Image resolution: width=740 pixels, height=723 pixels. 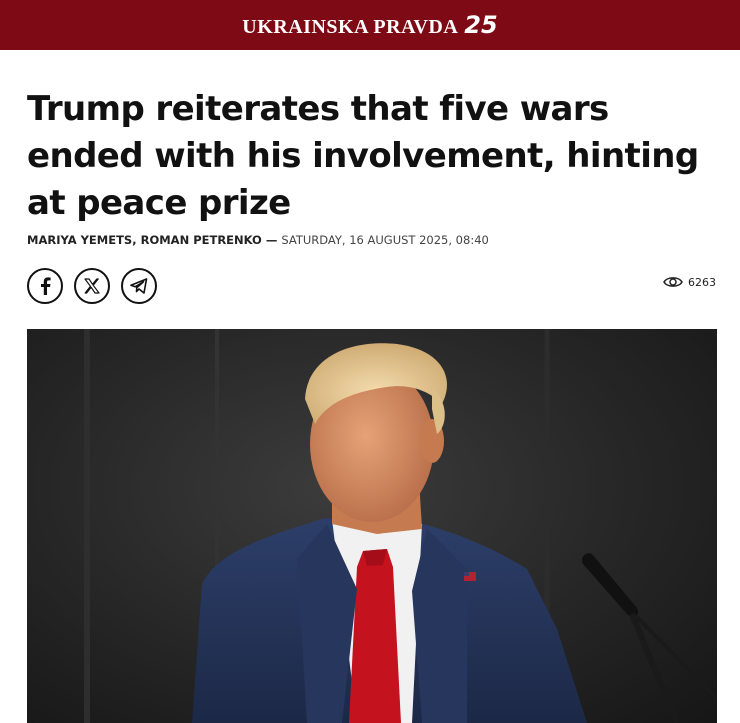 I want to click on eye-icon, so click(x=673, y=282).